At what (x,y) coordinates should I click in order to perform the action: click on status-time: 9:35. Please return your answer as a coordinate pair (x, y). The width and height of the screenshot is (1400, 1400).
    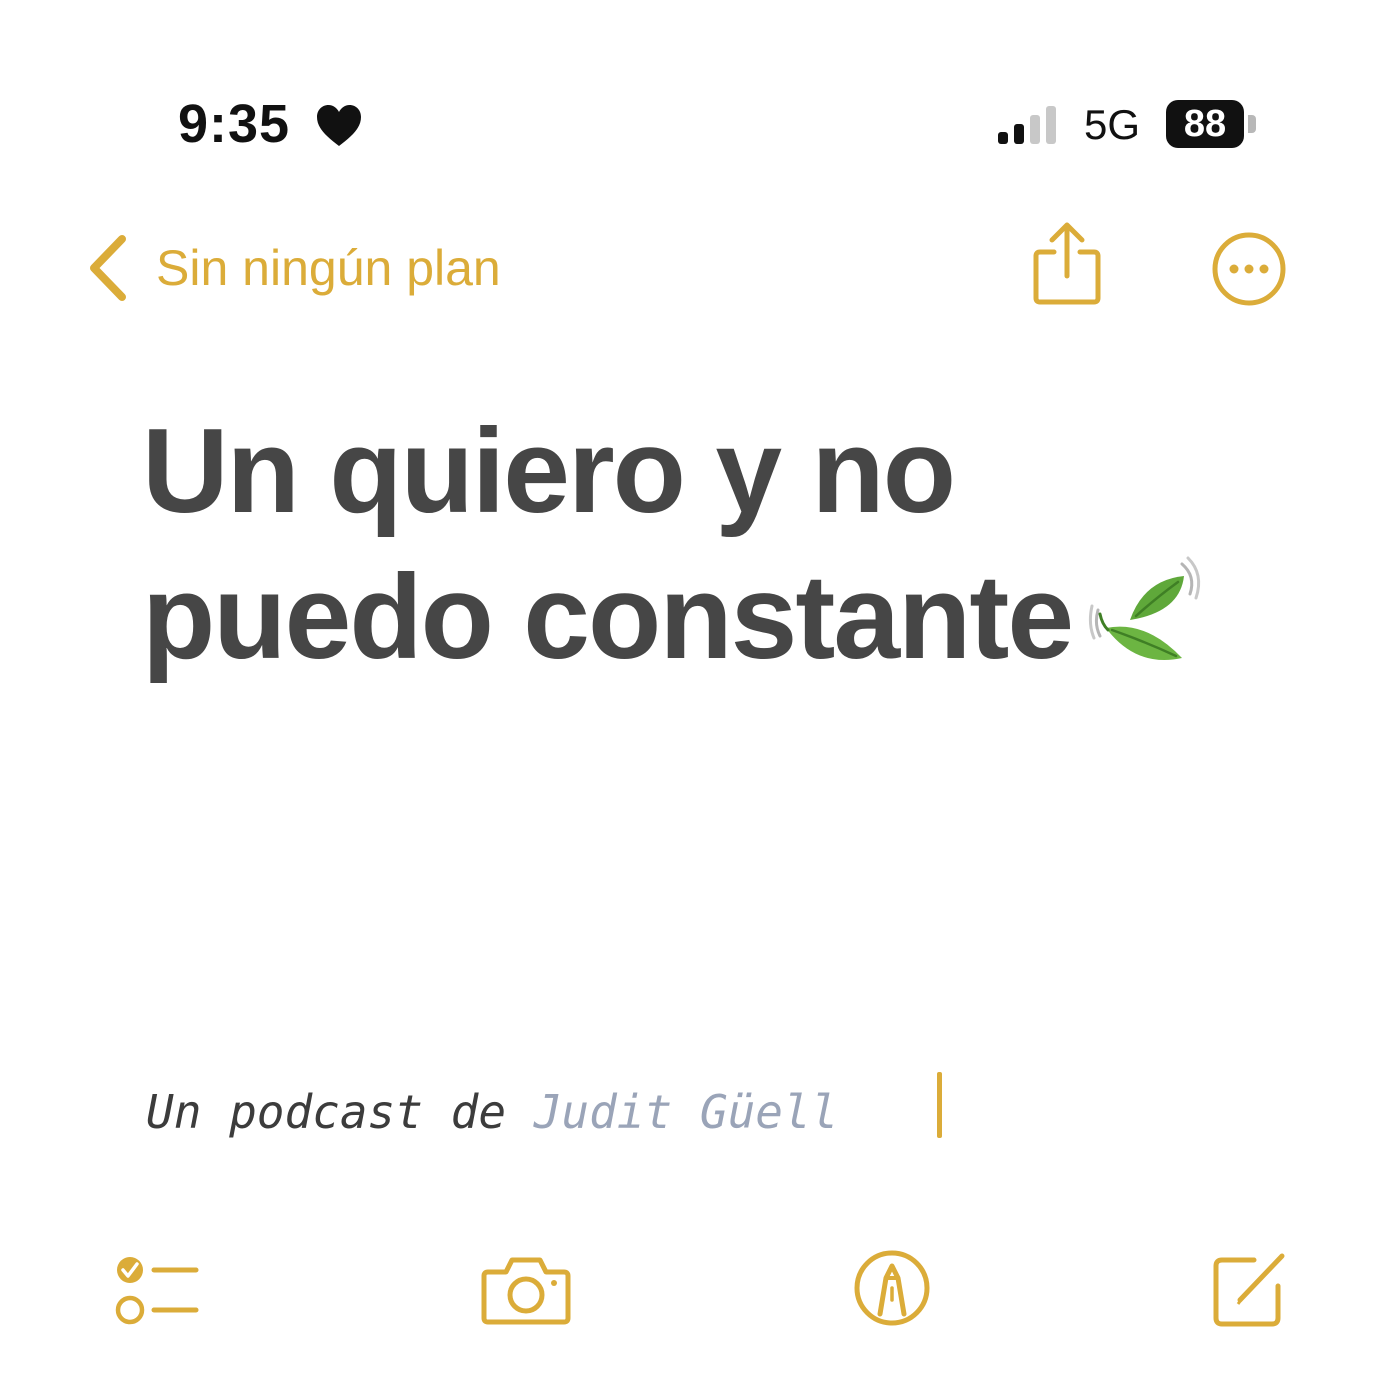
    Looking at the image, I should click on (234, 124).